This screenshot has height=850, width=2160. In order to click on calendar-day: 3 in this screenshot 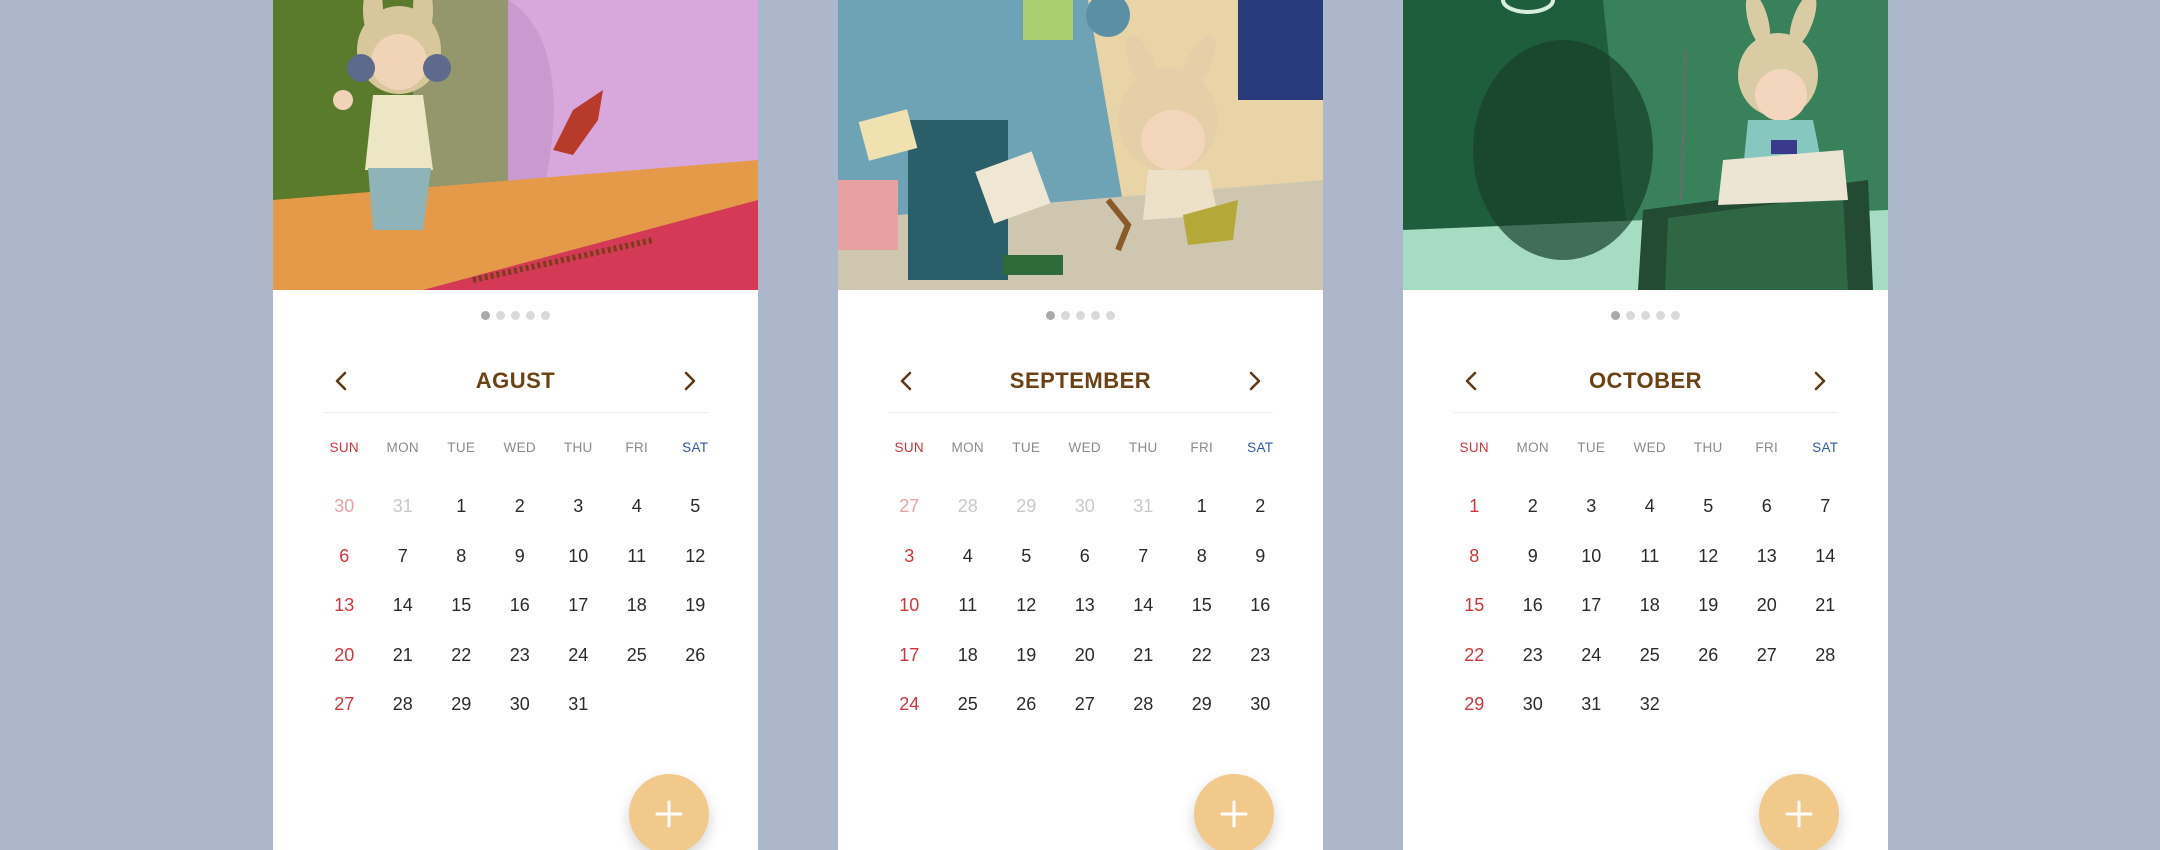, I will do `click(909, 567)`.